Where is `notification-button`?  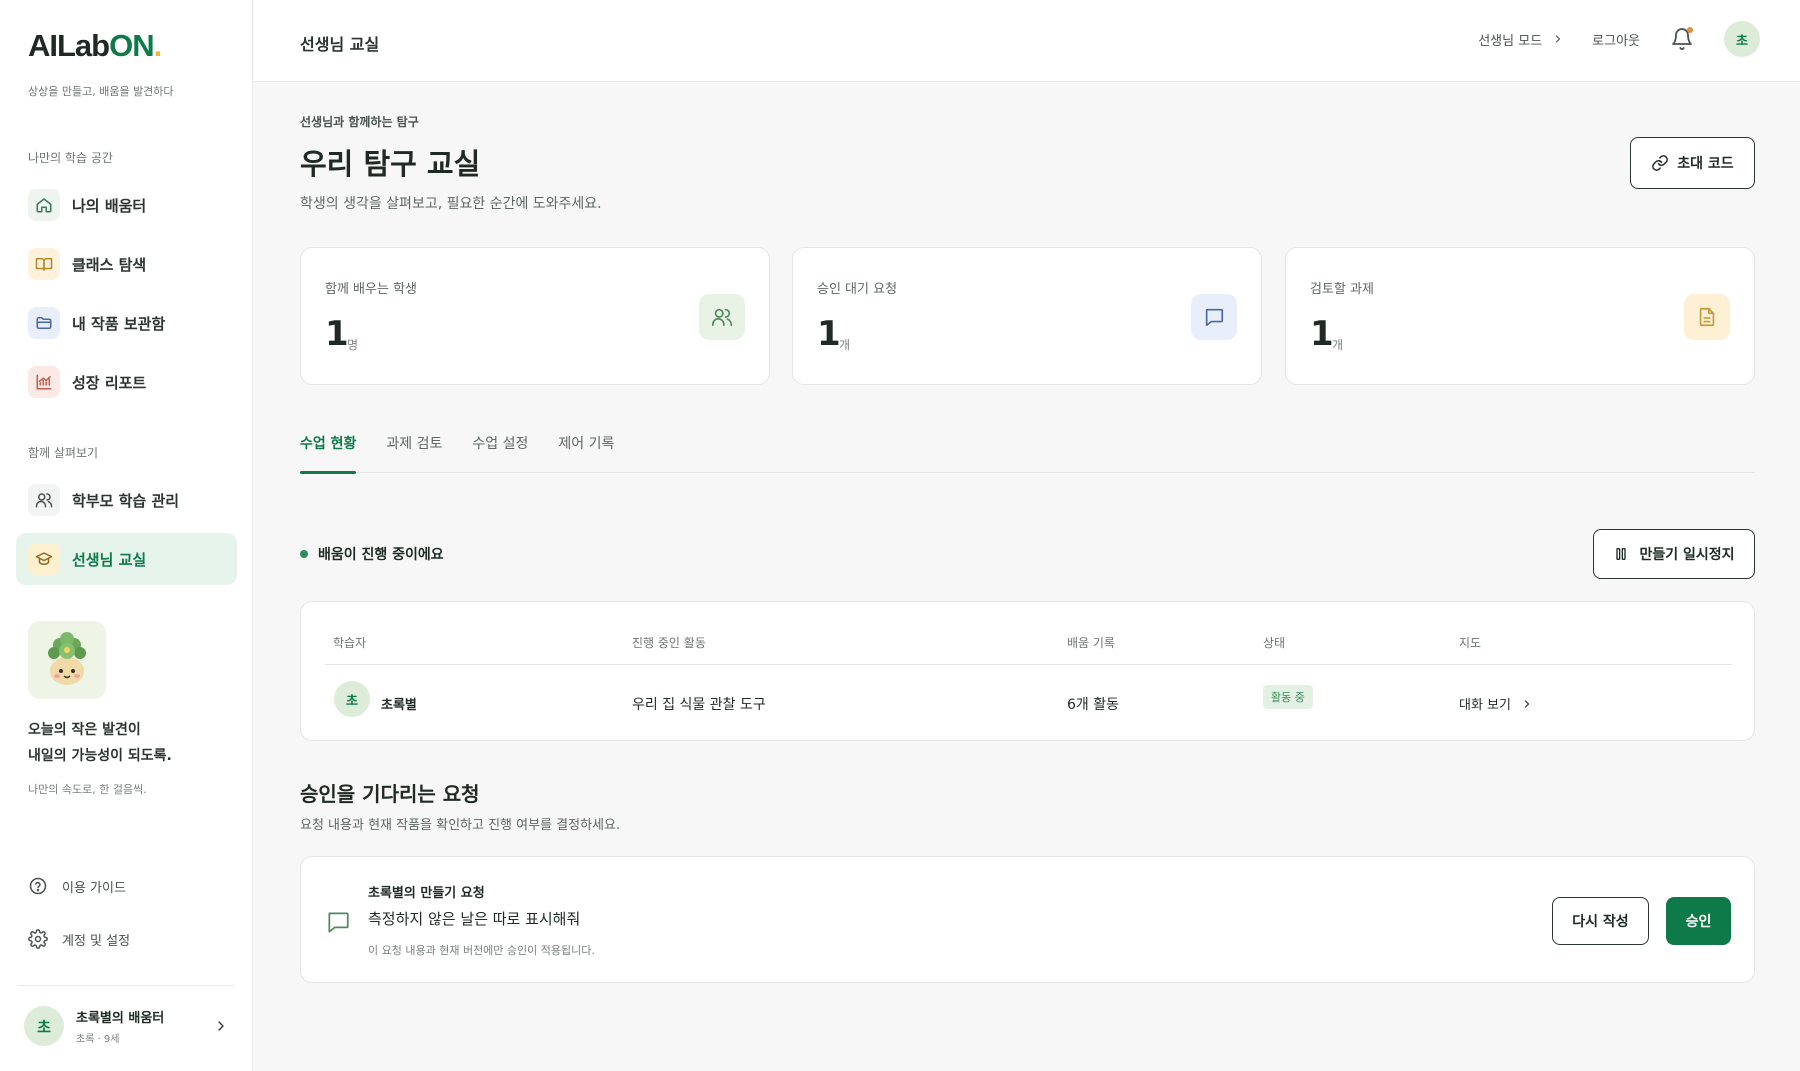
notification-button is located at coordinates (1682, 39).